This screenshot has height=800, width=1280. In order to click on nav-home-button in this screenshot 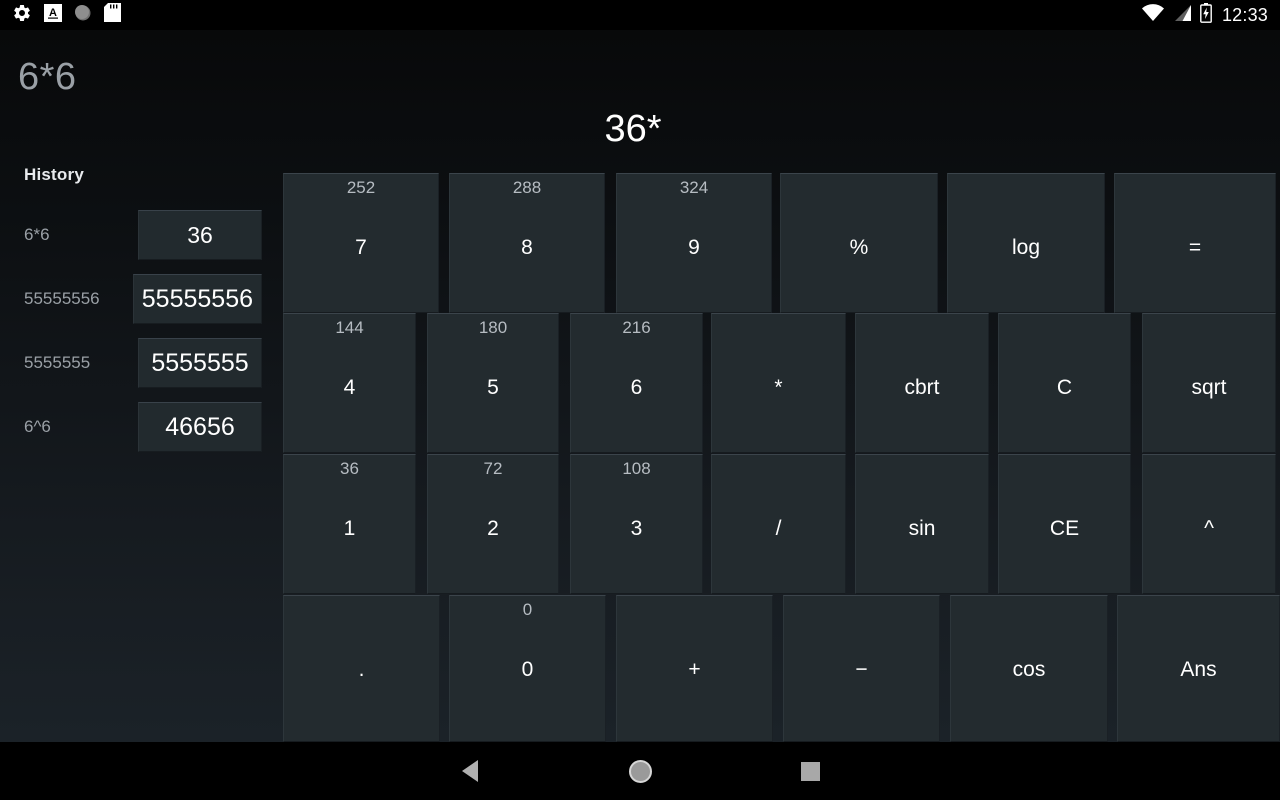, I will do `click(640, 771)`.